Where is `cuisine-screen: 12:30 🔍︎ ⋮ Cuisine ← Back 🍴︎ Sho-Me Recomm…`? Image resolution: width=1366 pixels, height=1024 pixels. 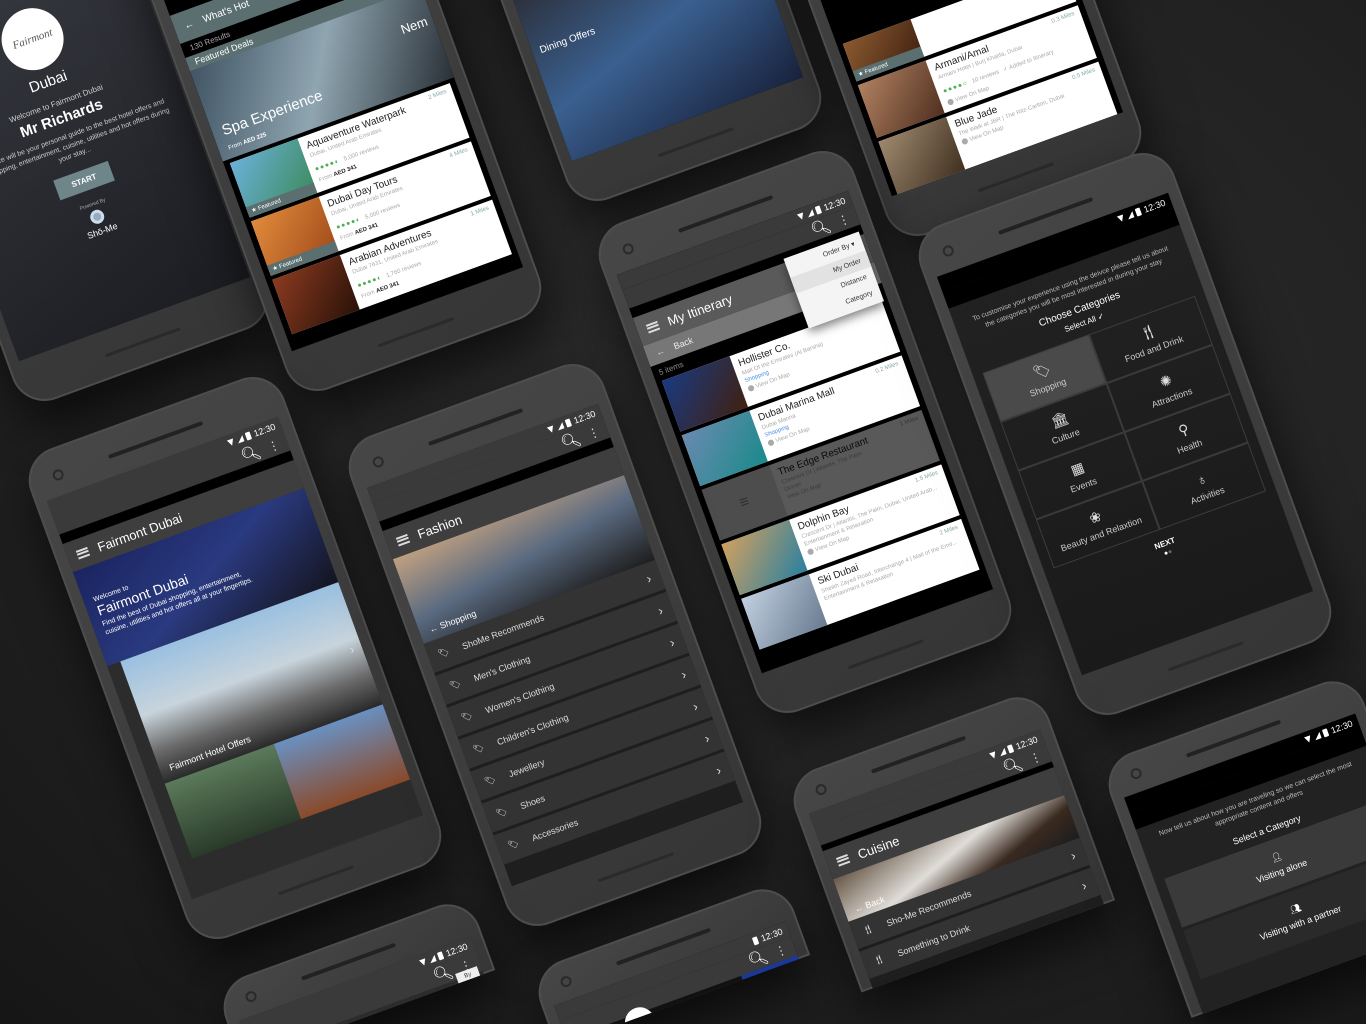
cuisine-screen: 12:30 🔍︎ ⋮ Cuisine ← Back 🍴︎ Sho-Me Recomm… is located at coordinates (956, 859).